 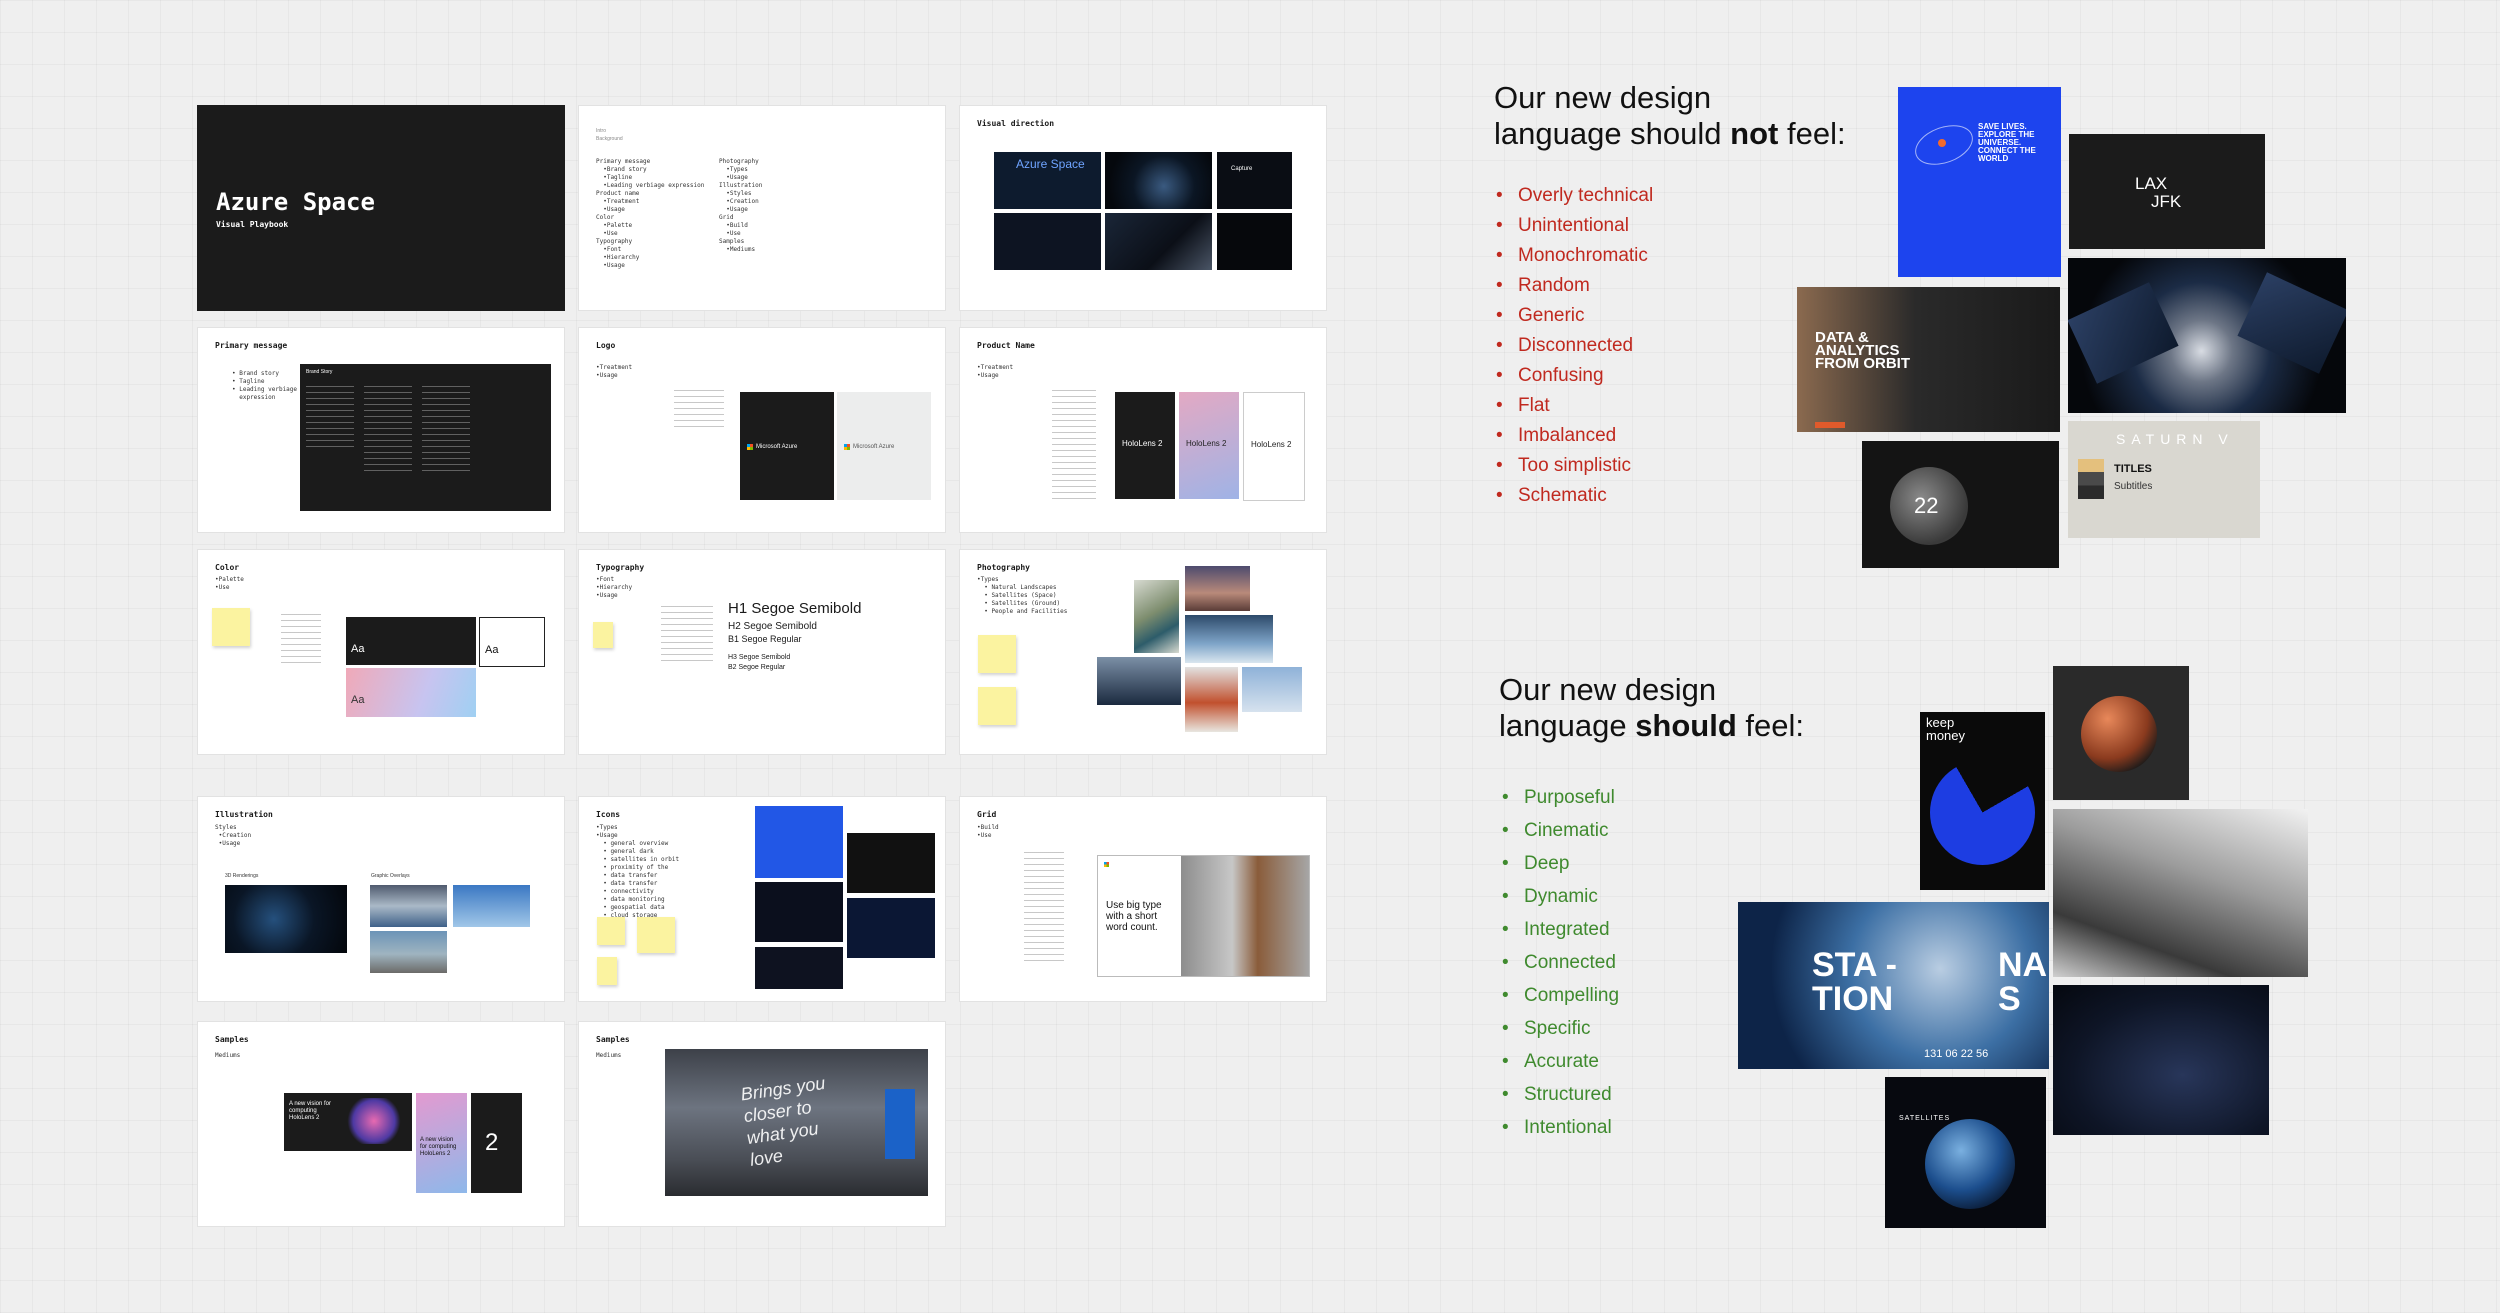 I want to click on keep-money-text: keep money, so click(x=1946, y=729).